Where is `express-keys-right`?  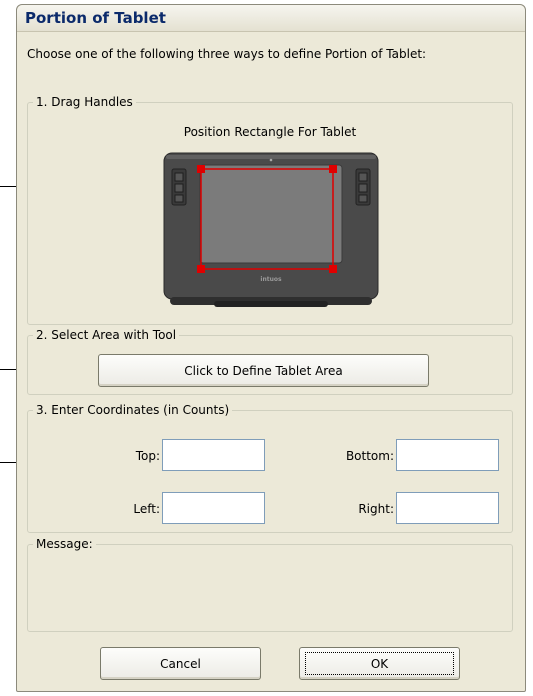
express-keys-right is located at coordinates (363, 187).